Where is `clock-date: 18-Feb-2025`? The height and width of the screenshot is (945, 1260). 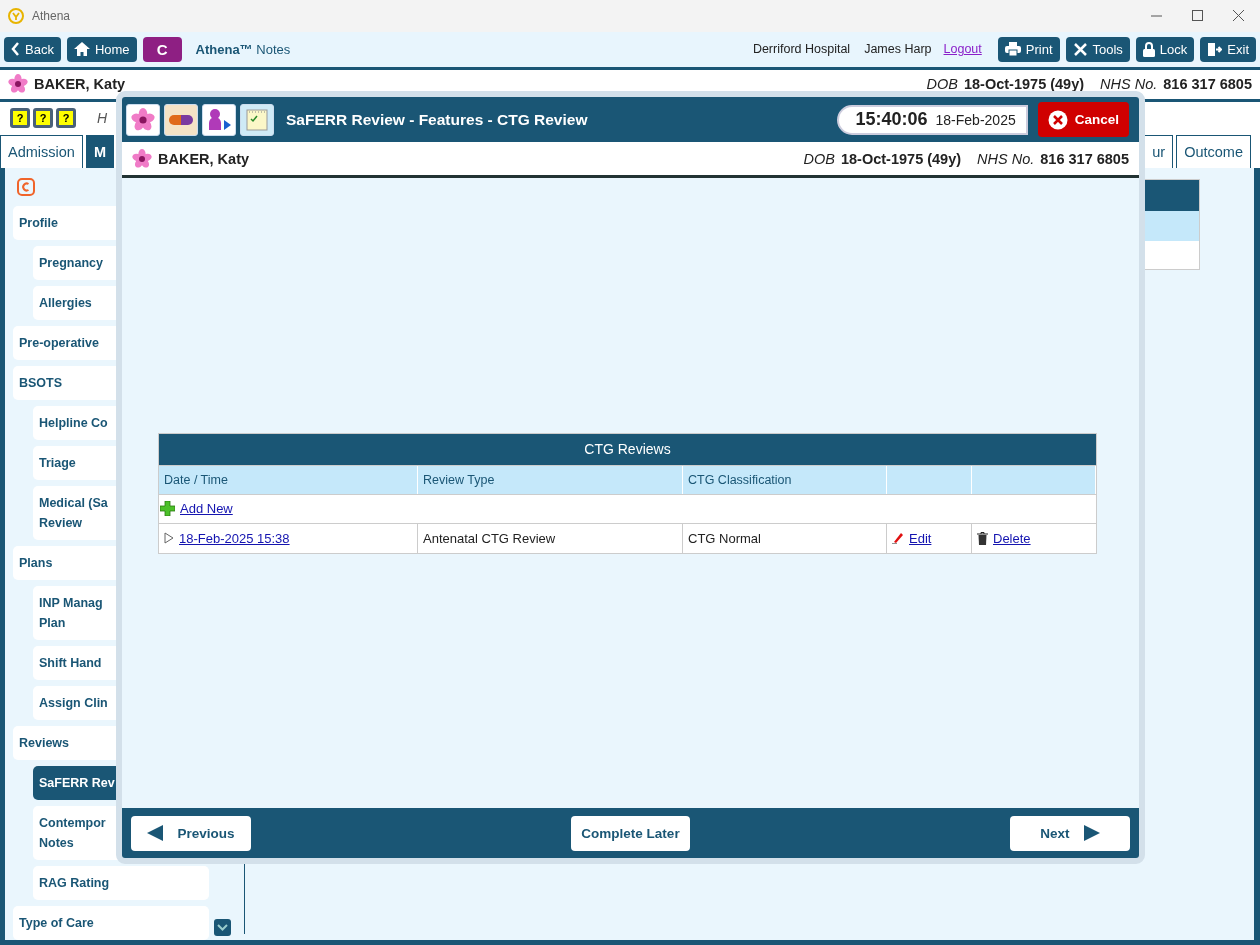
clock-date: 18-Feb-2025 is located at coordinates (975, 119).